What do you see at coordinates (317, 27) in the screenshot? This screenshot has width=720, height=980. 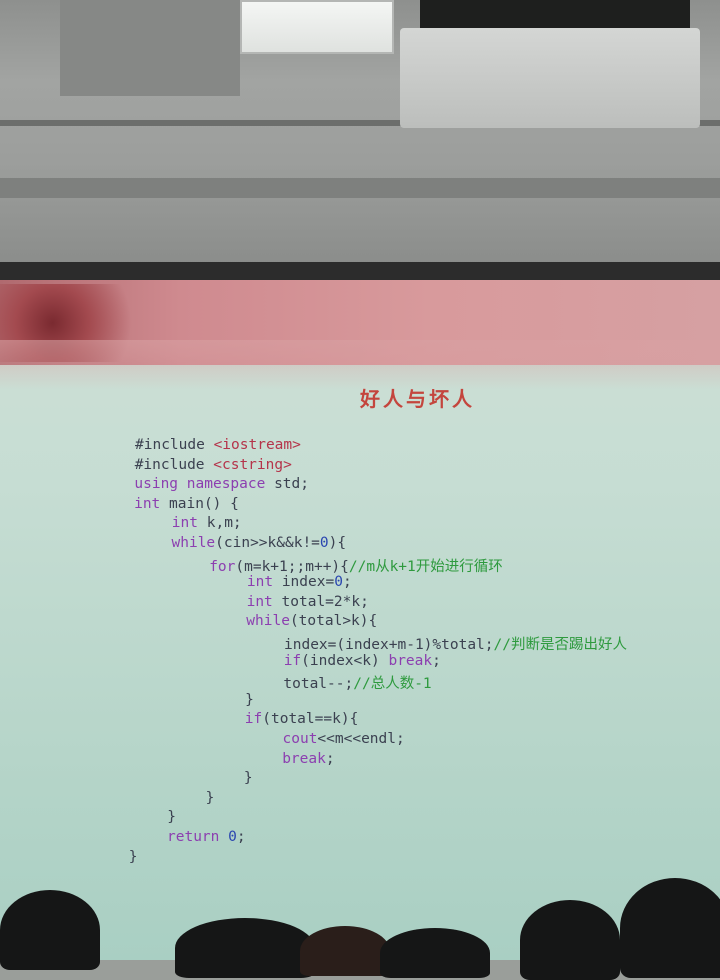 I see `ceiling-light` at bounding box center [317, 27].